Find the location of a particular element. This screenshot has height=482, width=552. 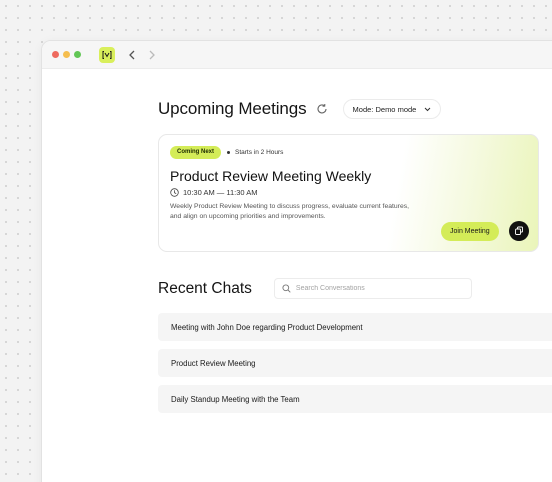

copy-link-button is located at coordinates (519, 231).